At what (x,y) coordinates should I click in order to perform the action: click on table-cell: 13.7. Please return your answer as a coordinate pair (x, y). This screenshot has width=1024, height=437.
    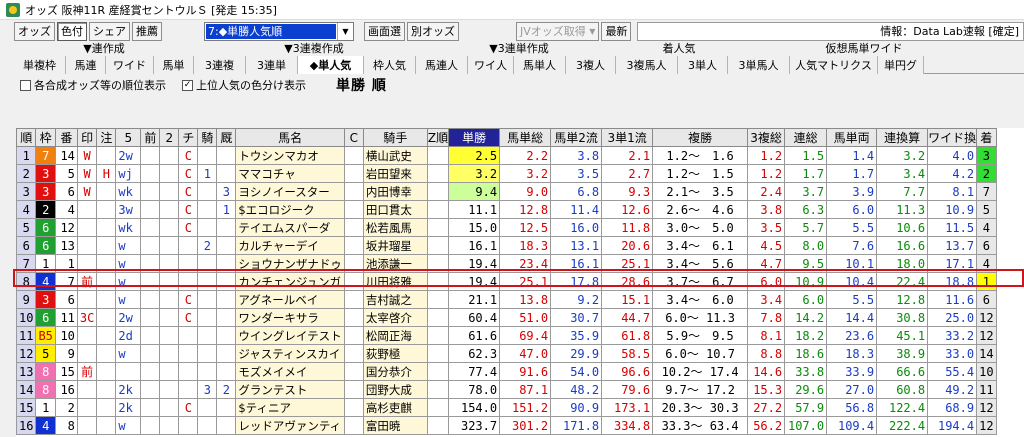
    Looking at the image, I should click on (952, 245).